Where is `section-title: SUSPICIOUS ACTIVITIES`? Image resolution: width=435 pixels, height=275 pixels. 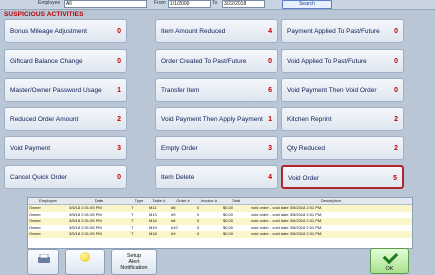 section-title: SUSPICIOUS ACTIVITIES is located at coordinates (44, 14).